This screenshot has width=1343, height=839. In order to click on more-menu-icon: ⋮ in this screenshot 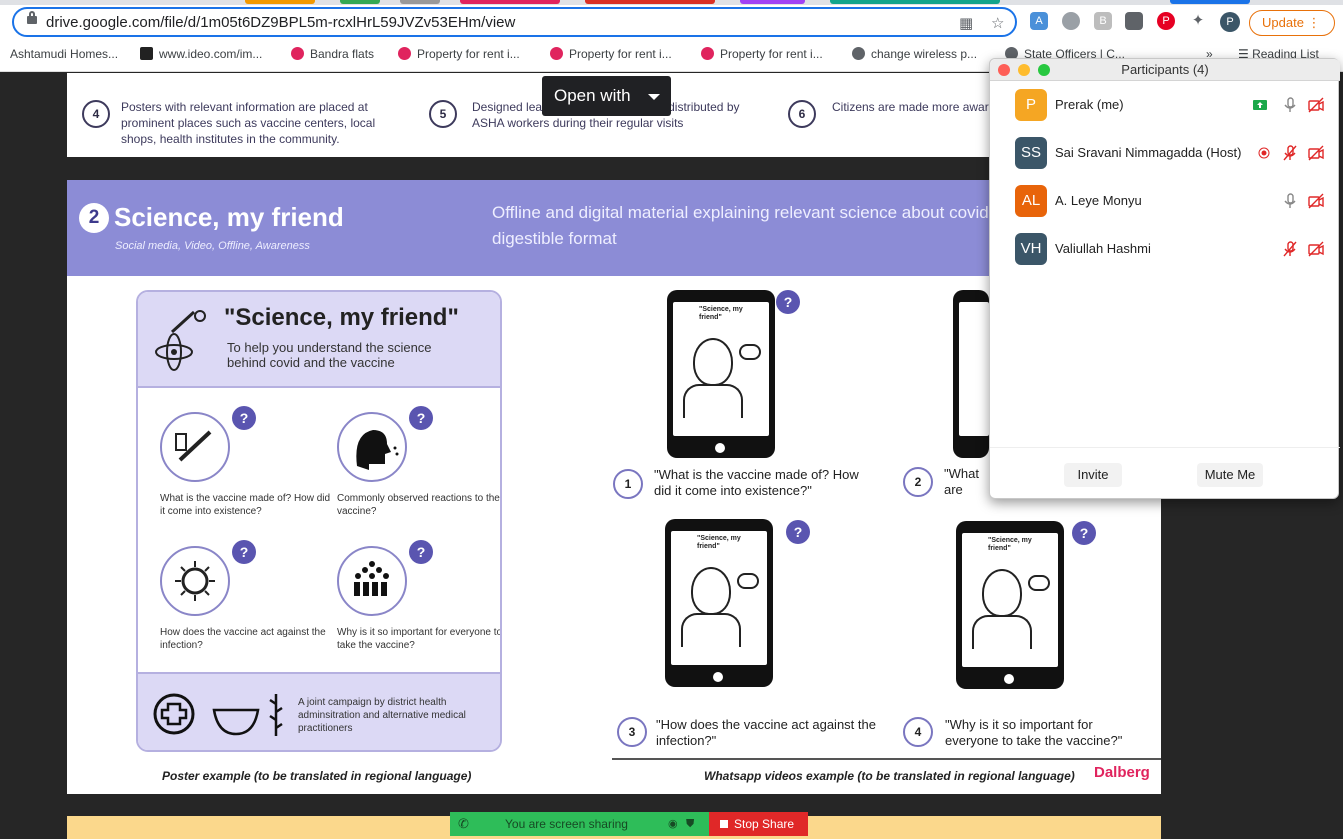, I will do `click(1314, 22)`.